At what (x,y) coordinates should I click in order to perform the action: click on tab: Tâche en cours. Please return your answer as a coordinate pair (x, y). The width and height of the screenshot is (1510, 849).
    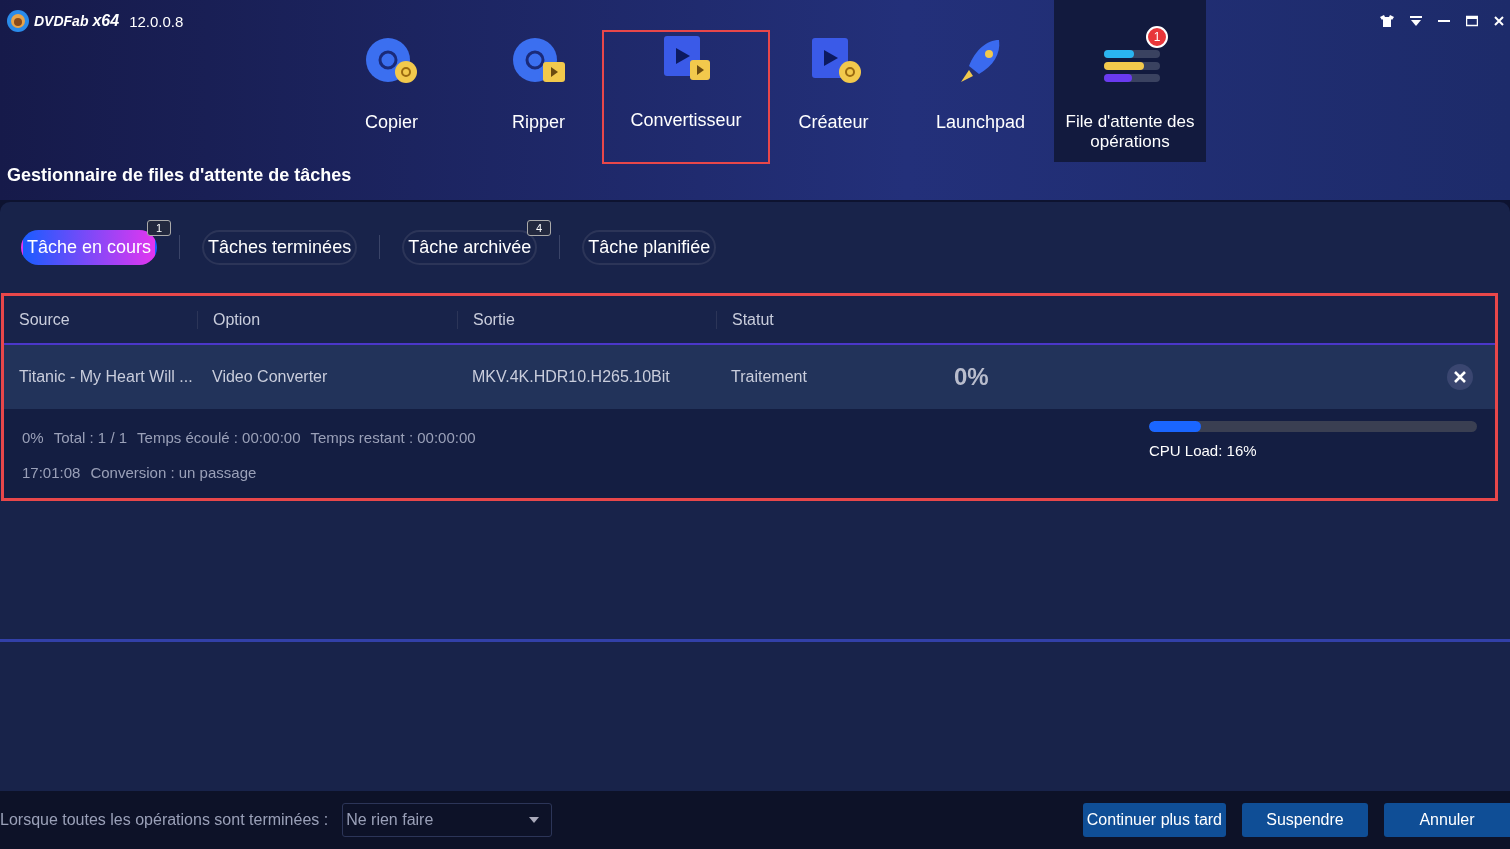
    Looking at the image, I should click on (89, 247).